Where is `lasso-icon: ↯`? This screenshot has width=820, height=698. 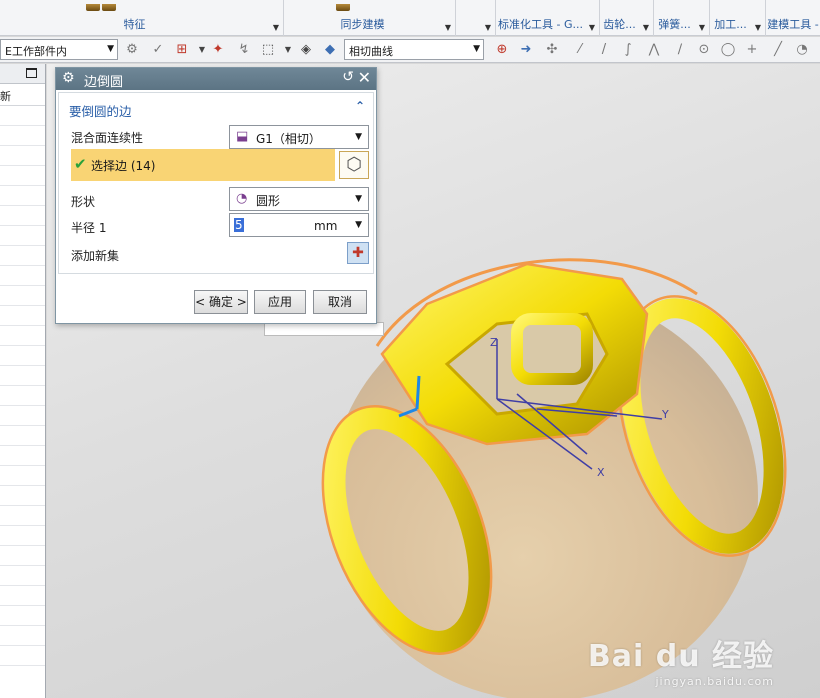 lasso-icon: ↯ is located at coordinates (244, 50).